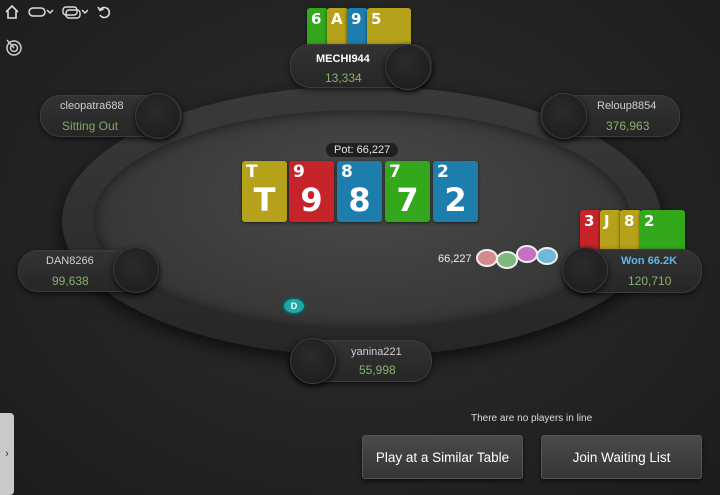  I want to click on rebuy-icon, so click(75, 12).